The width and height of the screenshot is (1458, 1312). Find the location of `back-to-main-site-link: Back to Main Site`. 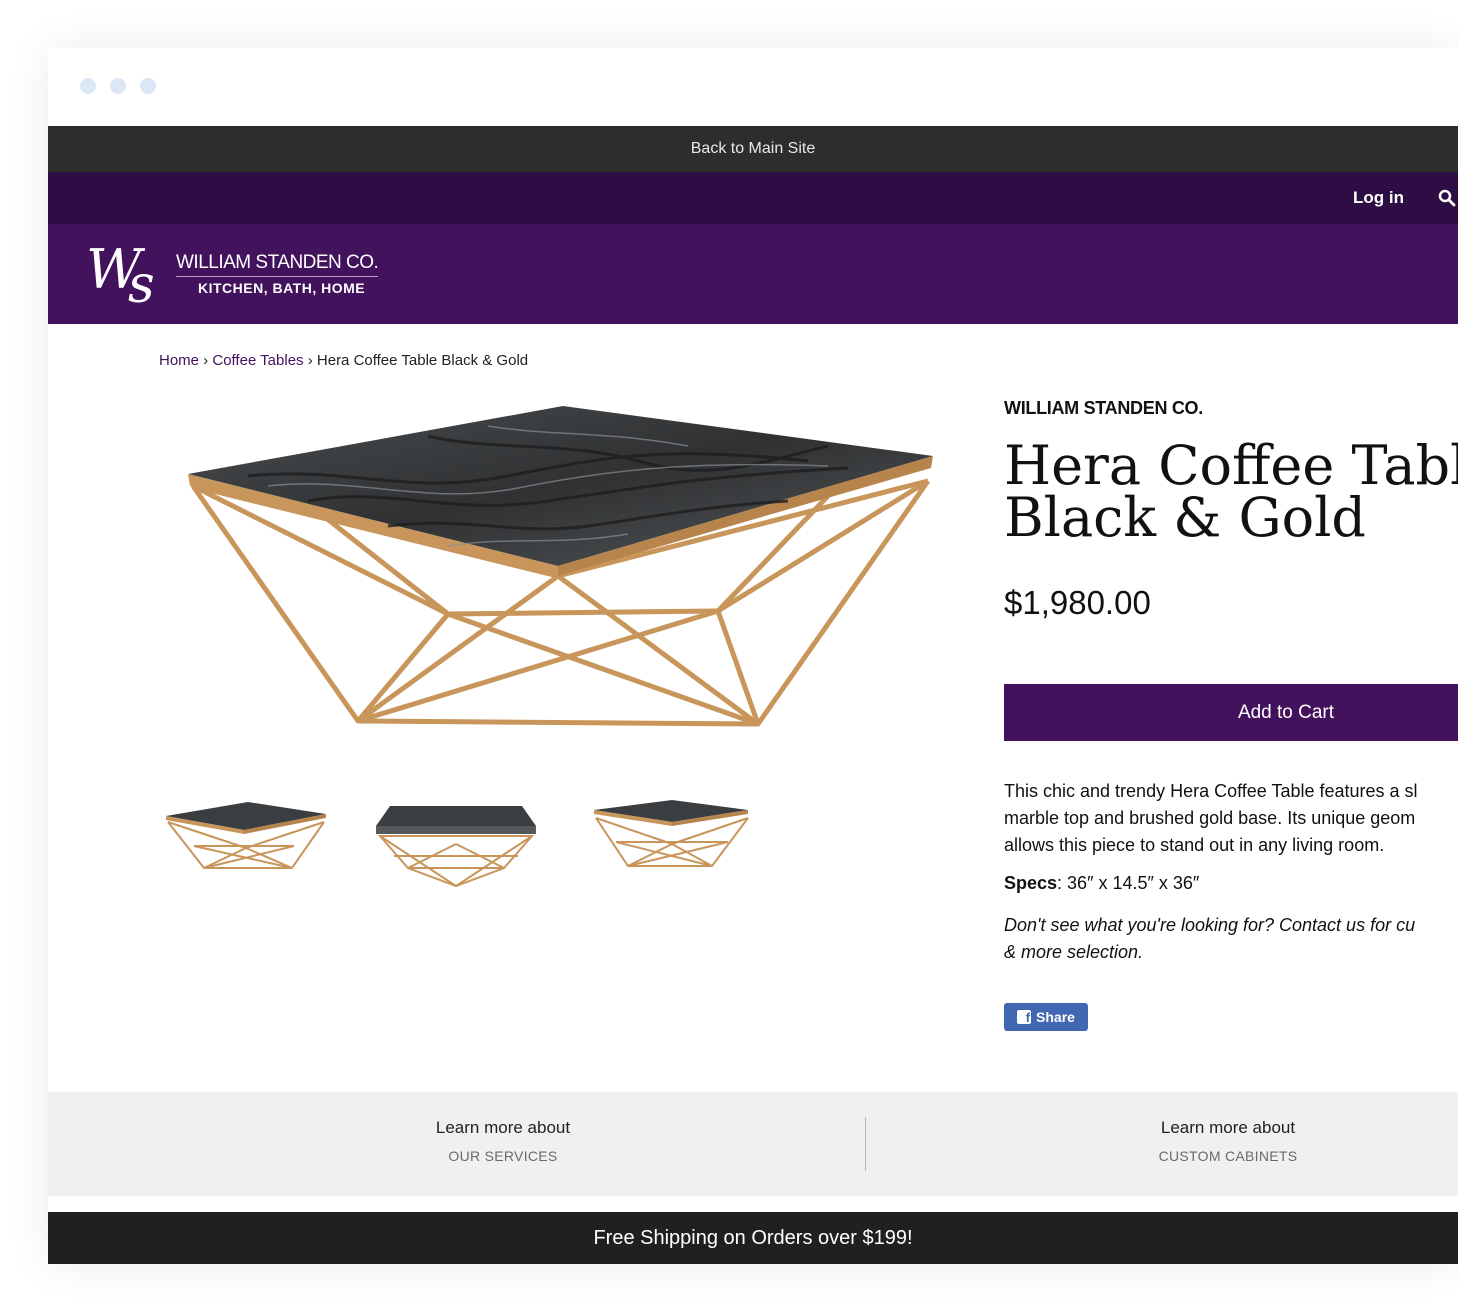

back-to-main-site-link: Back to Main Site is located at coordinates (753, 149).